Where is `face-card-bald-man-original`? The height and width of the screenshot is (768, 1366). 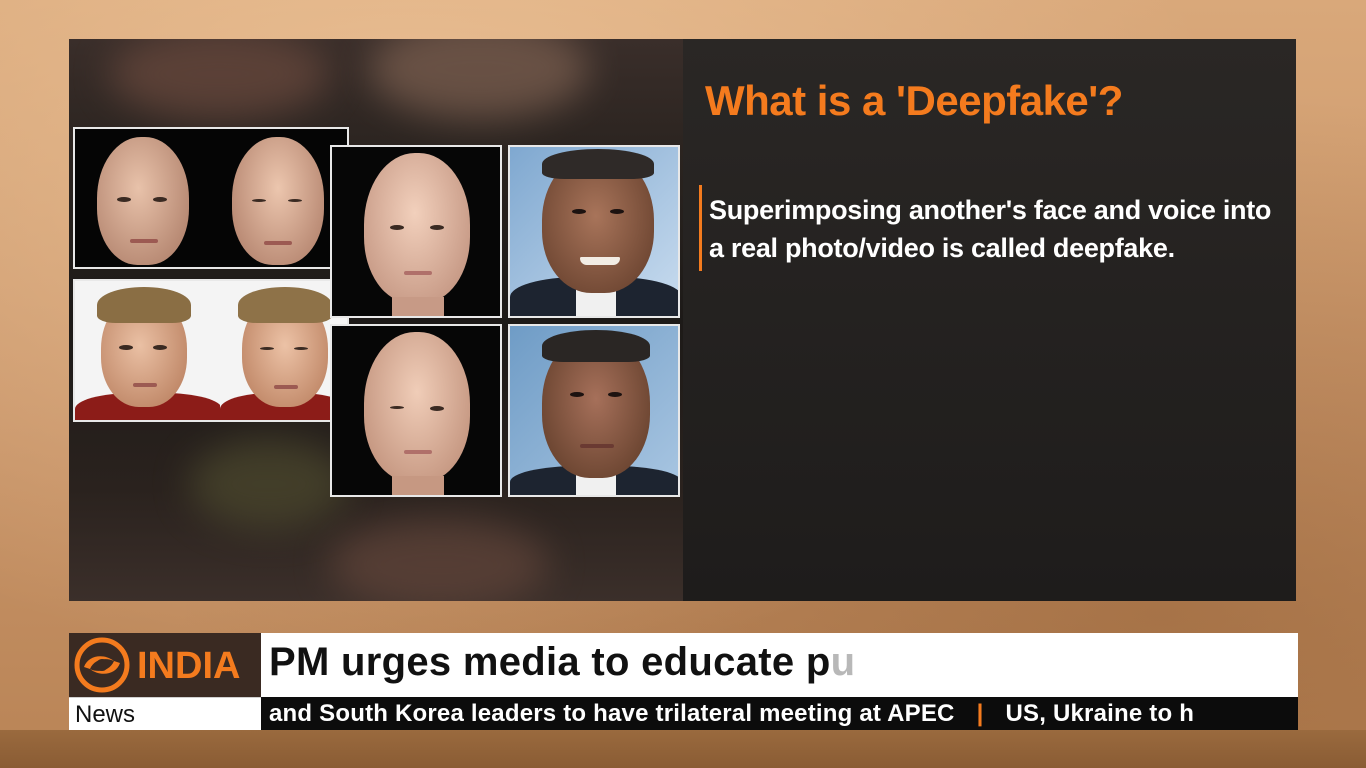 face-card-bald-man-original is located at coordinates (143, 198).